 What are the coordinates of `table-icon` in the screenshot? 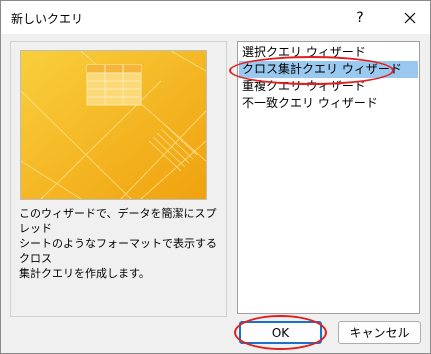 It's located at (114, 85).